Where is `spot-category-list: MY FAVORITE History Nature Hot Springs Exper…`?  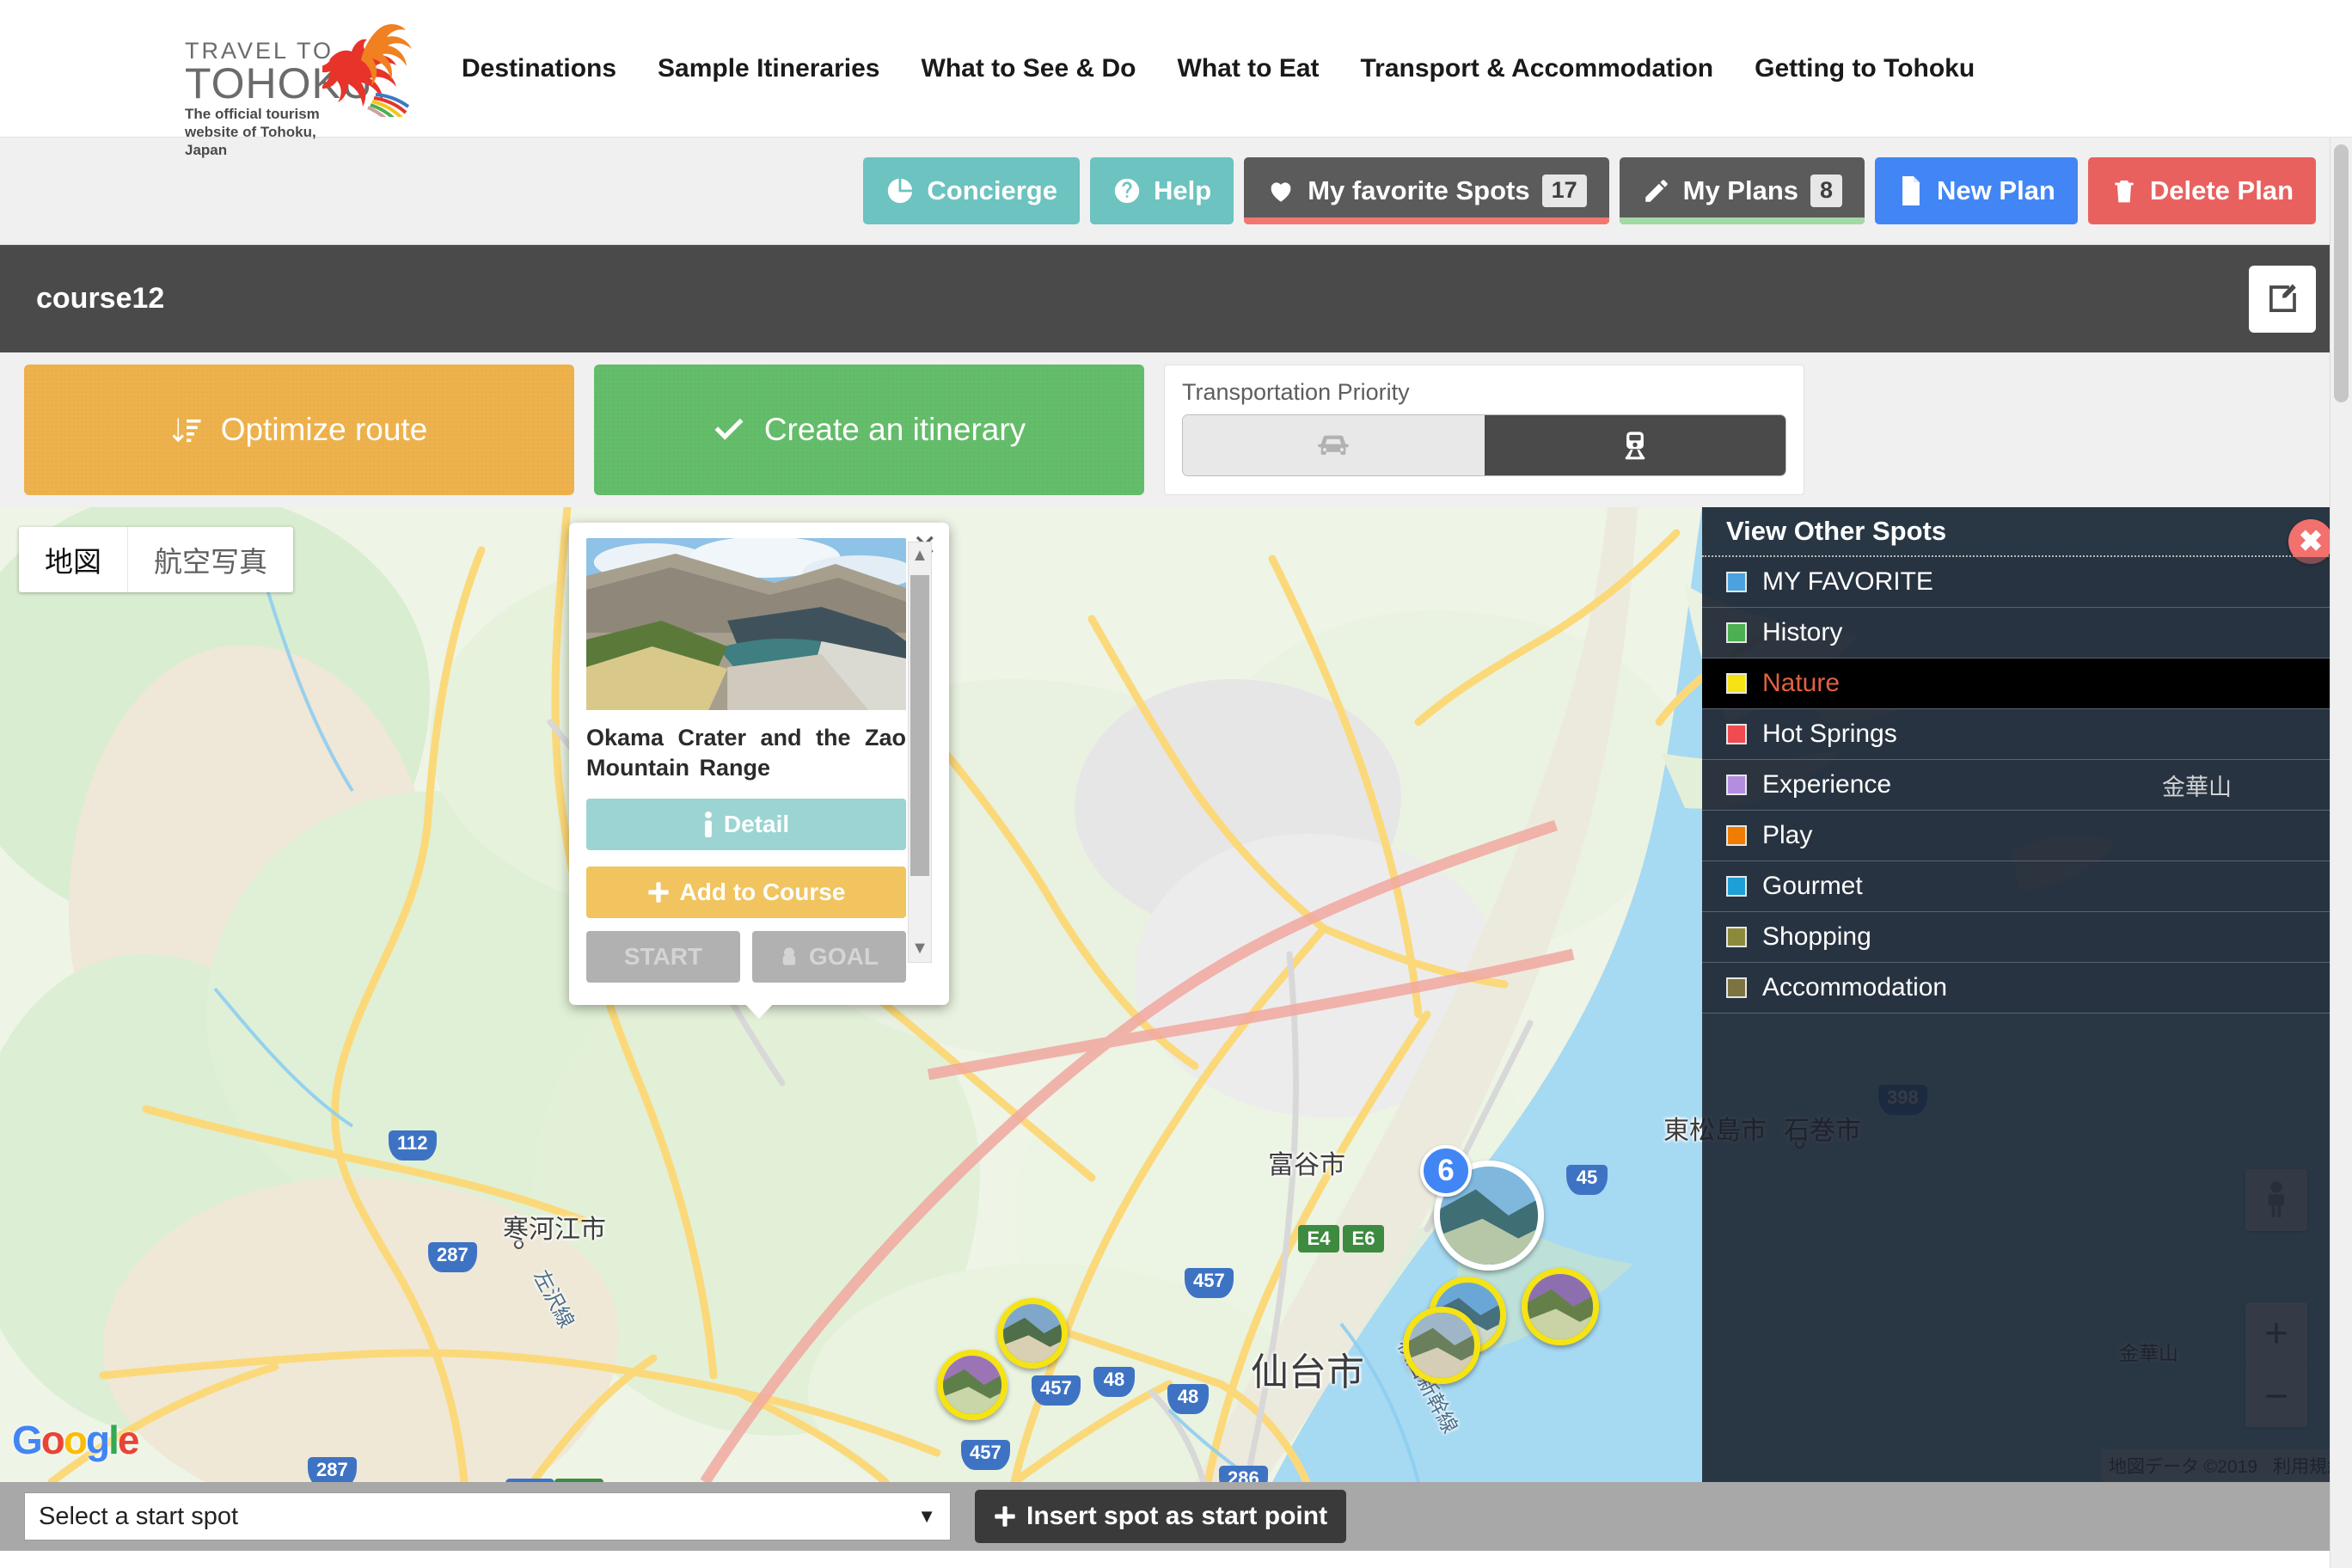
spot-category-list: MY FAVORITE History Nature Hot Springs Exper… is located at coordinates (2027, 785).